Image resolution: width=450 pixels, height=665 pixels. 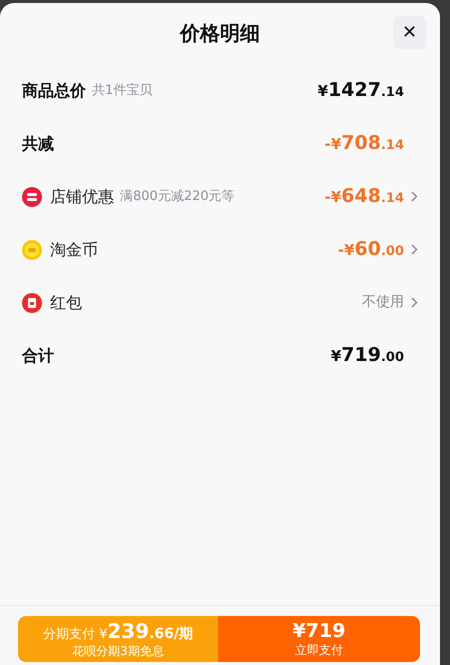 What do you see at coordinates (361, 91) in the screenshot?
I see `row-value: ¥1427.14` at bounding box center [361, 91].